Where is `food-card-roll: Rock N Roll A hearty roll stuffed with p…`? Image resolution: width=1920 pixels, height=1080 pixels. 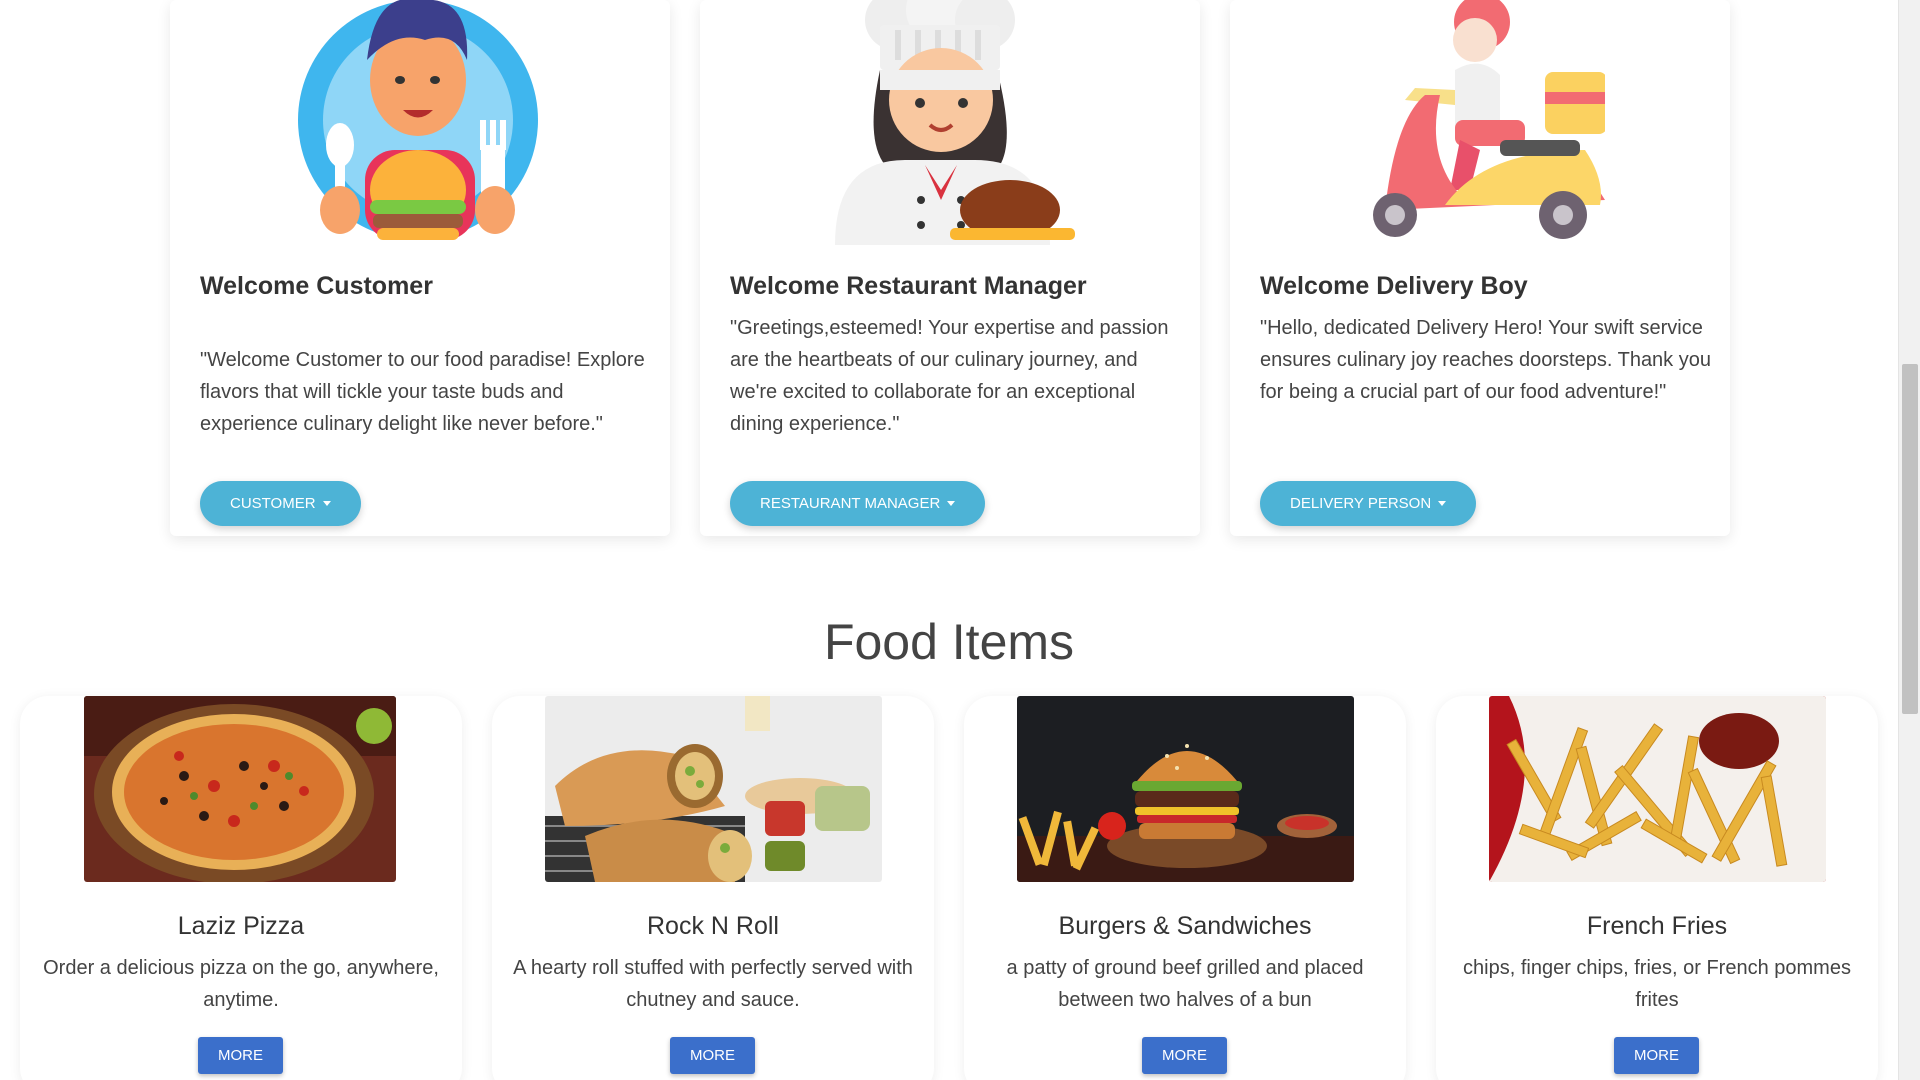
food-card-roll: Rock N Roll A hearty roll stuffed with p… is located at coordinates (713, 888).